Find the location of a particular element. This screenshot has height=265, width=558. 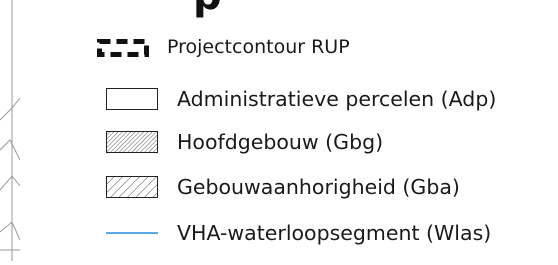

legend-label-administratieve-percelen: Administratieve percelen (Adp) is located at coordinates (337, 99).